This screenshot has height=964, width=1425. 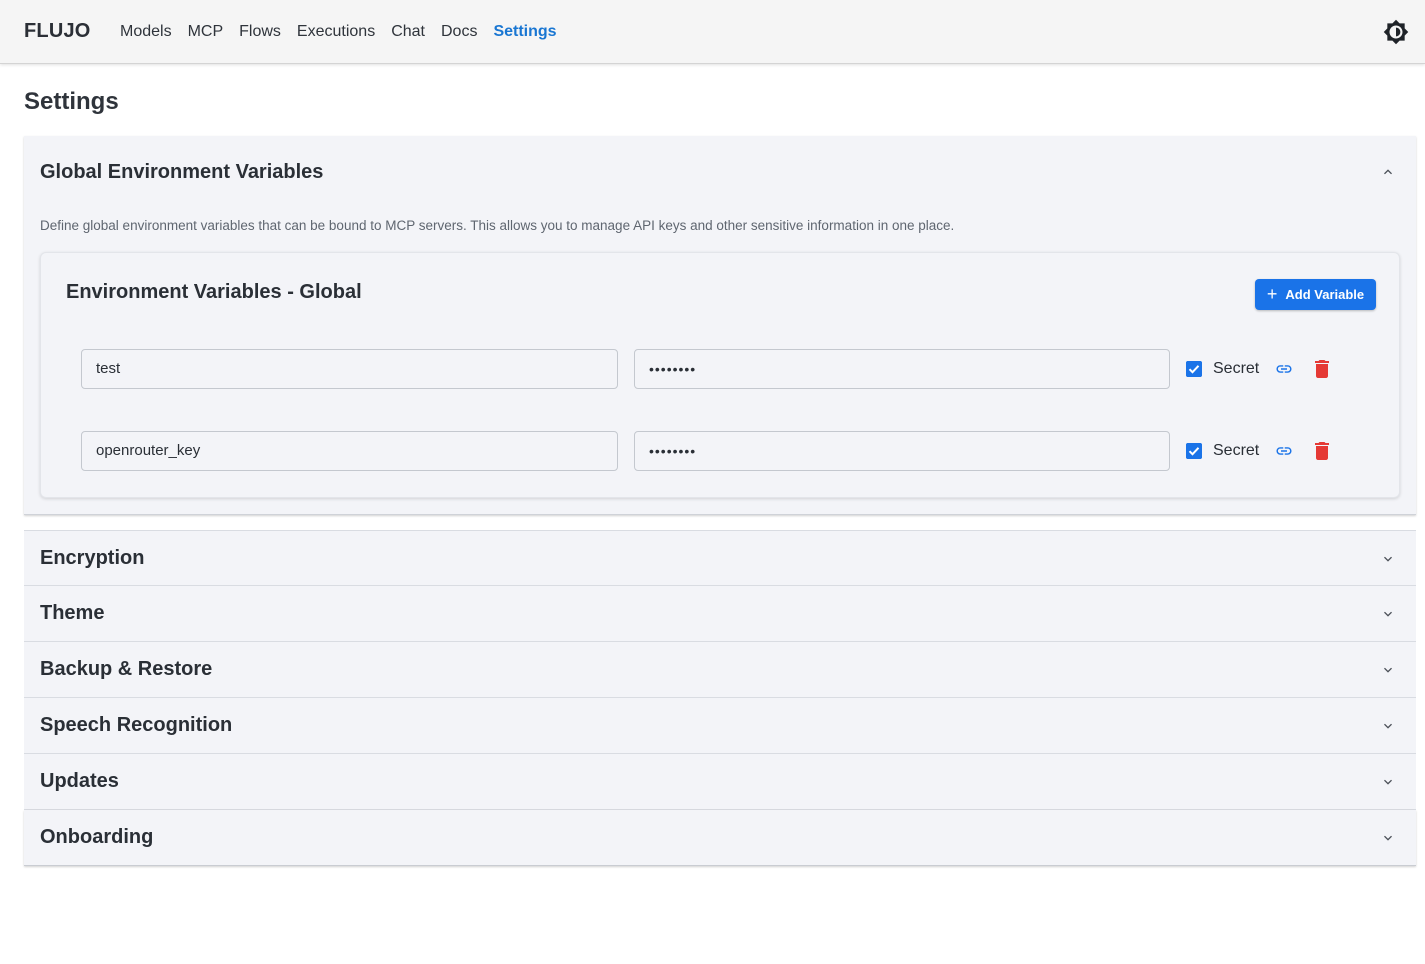 I want to click on nav-item-settings: Settings, so click(x=524, y=32).